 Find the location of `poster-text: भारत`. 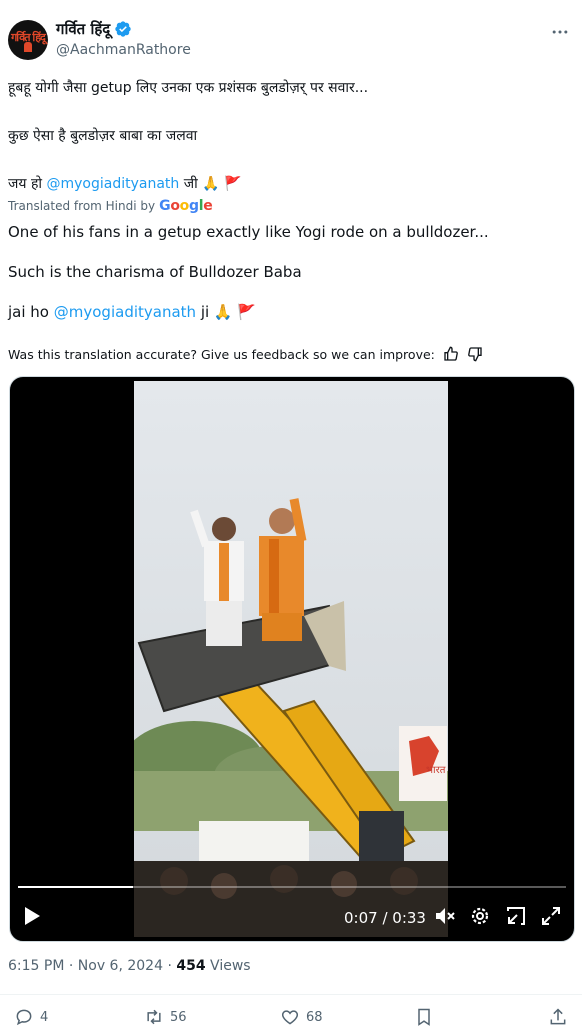

poster-text: भारत is located at coordinates (436, 770).